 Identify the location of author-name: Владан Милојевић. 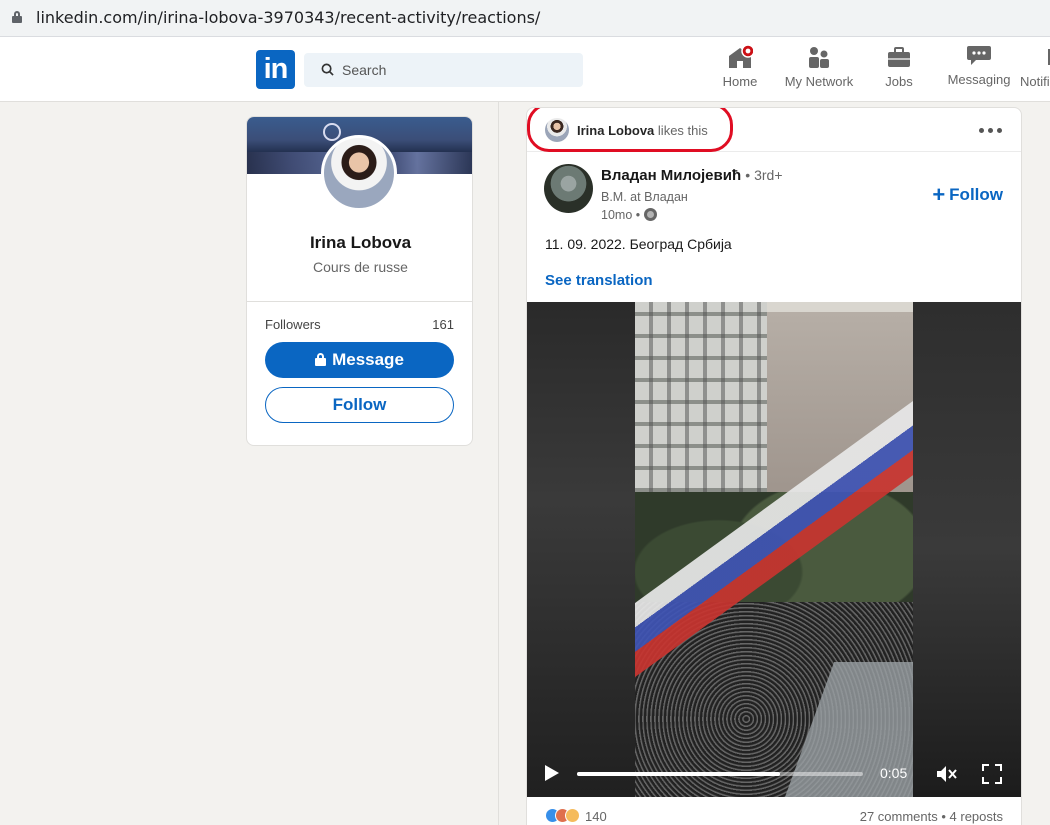
(671, 175).